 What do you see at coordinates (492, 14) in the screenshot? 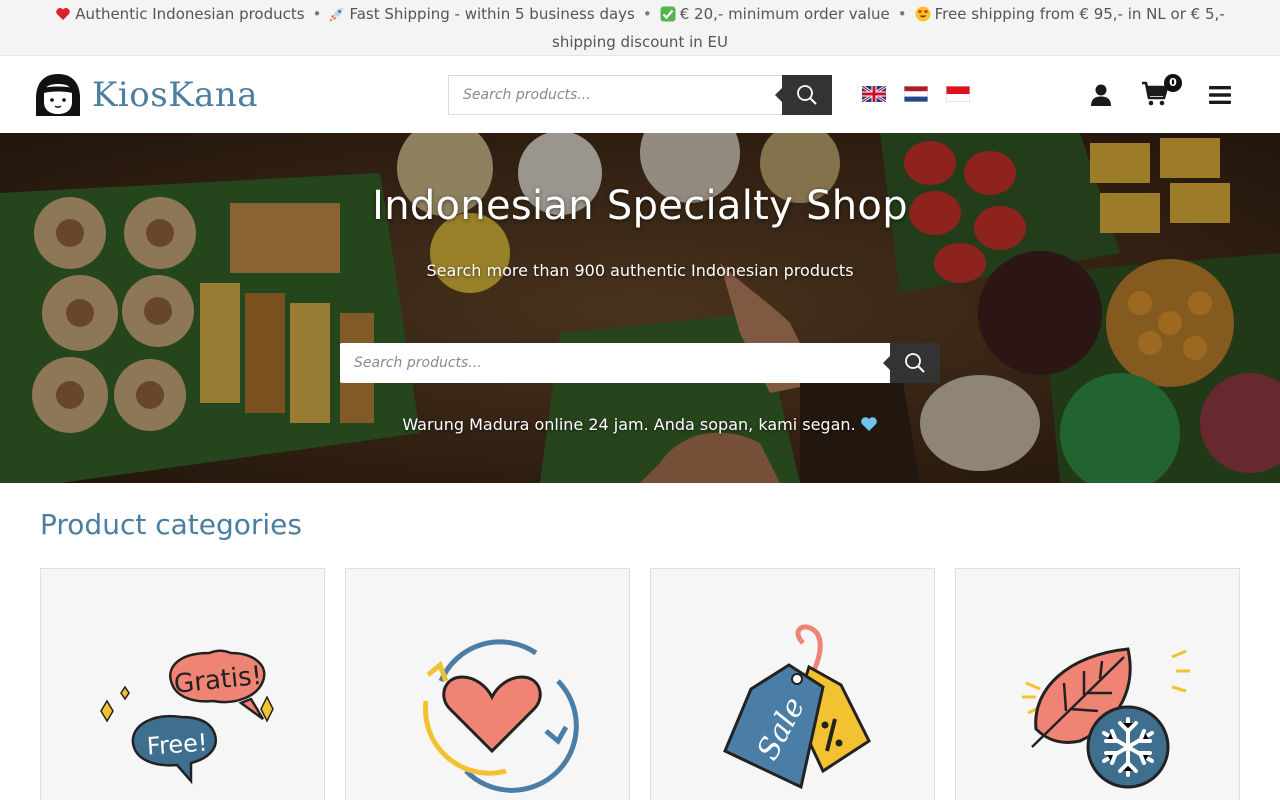
I see `notice-text: Fast Shipping - within 5 business days` at bounding box center [492, 14].